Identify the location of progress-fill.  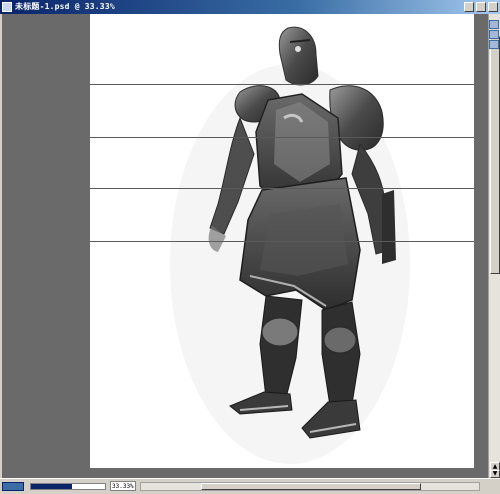
(51, 486).